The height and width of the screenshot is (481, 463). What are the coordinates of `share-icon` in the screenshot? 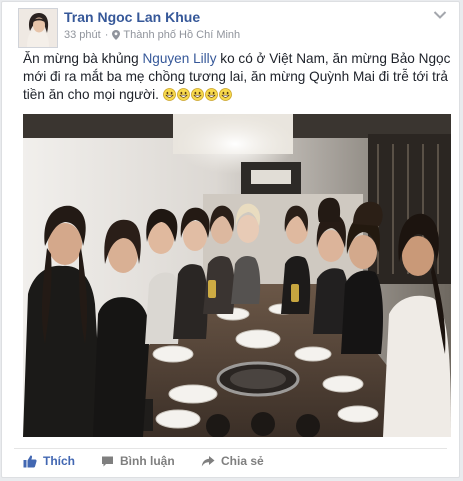 It's located at (208, 460).